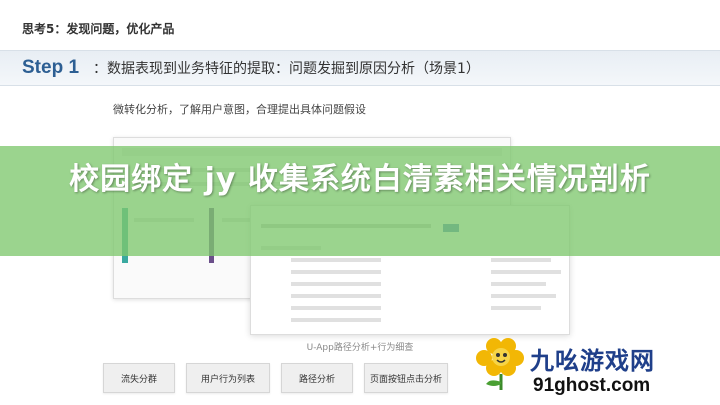 This screenshot has width=720, height=405. Describe the element at coordinates (286, 69) in the screenshot. I see `step-description: ：数据表现到业务特征的提取：问题发掘到原因分析（场景1）` at that location.